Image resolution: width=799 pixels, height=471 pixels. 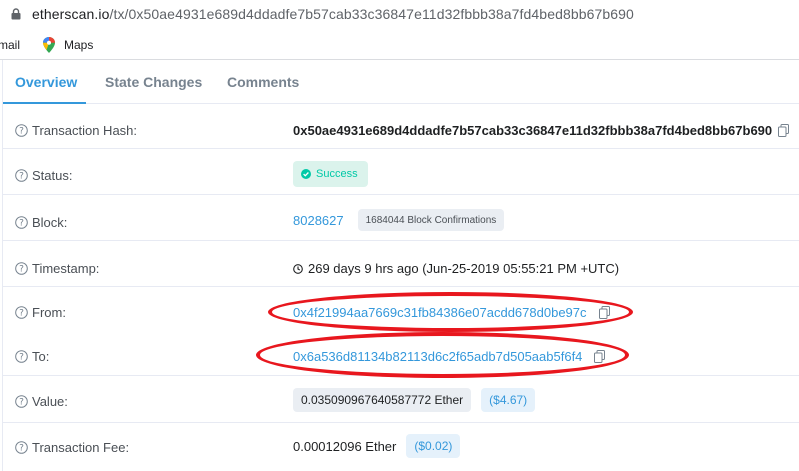 I want to click on label-transaction-fee: ? Transaction Fee:, so click(x=72, y=447).